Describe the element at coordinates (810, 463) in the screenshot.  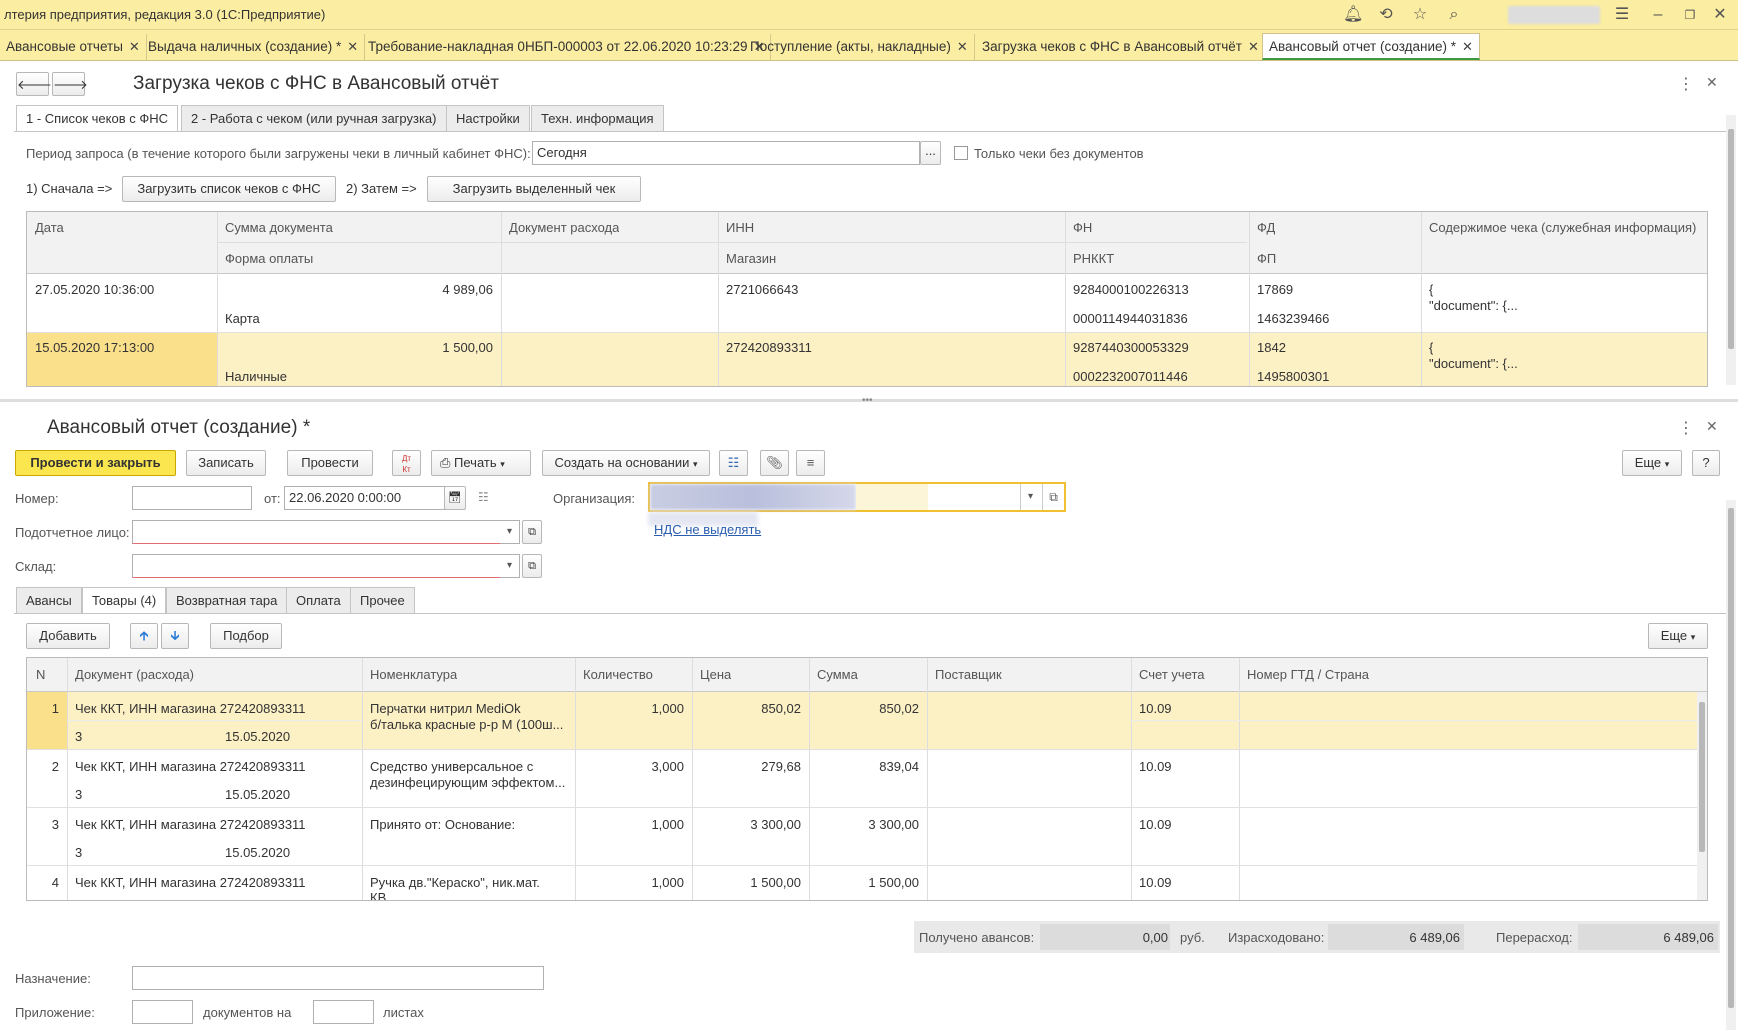
I see `document-list-icon: ≡` at that location.